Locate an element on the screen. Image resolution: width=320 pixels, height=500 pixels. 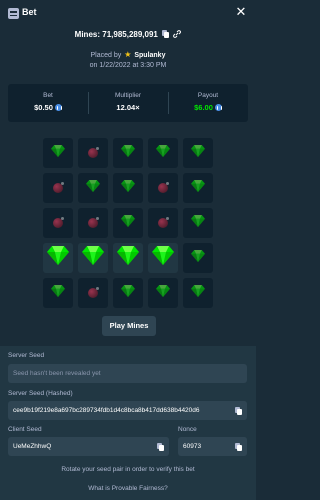
stat-multiplier-value: 12.04× is located at coordinates (128, 107).